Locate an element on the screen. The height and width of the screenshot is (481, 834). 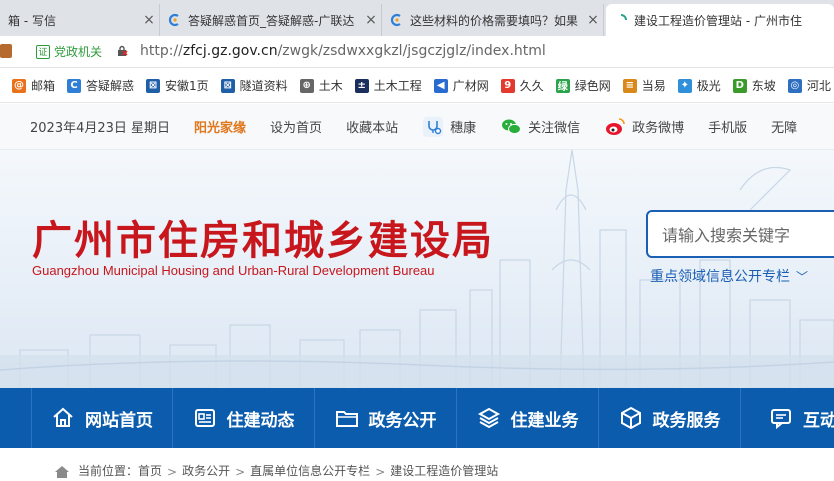
browser-tab-mail: 箱 - 写信 × is located at coordinates (80, 20).